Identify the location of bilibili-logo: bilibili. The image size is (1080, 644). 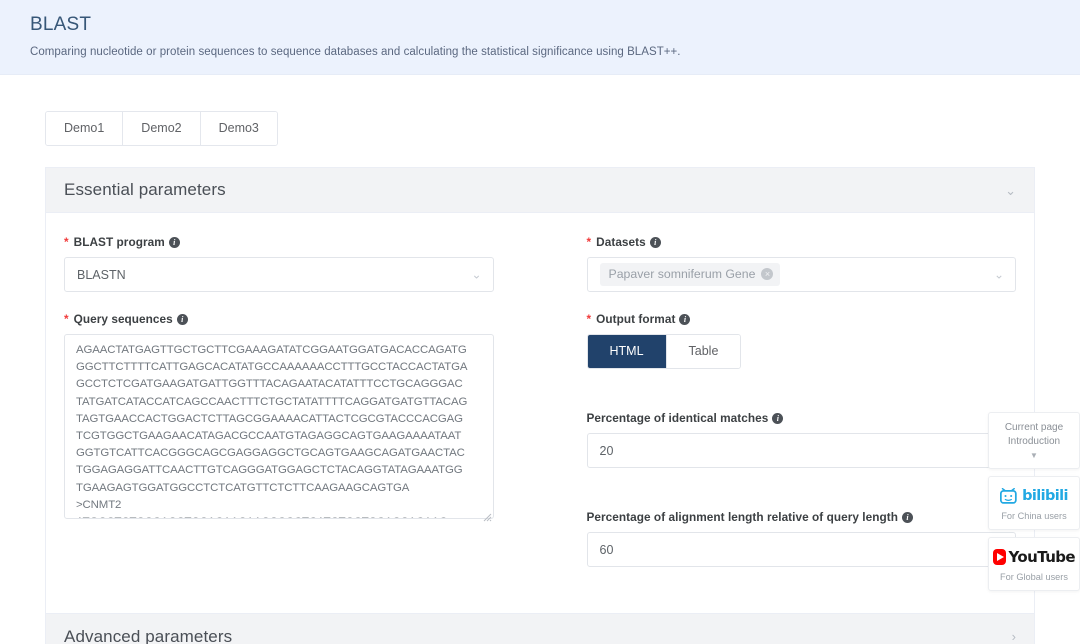
(1034, 496).